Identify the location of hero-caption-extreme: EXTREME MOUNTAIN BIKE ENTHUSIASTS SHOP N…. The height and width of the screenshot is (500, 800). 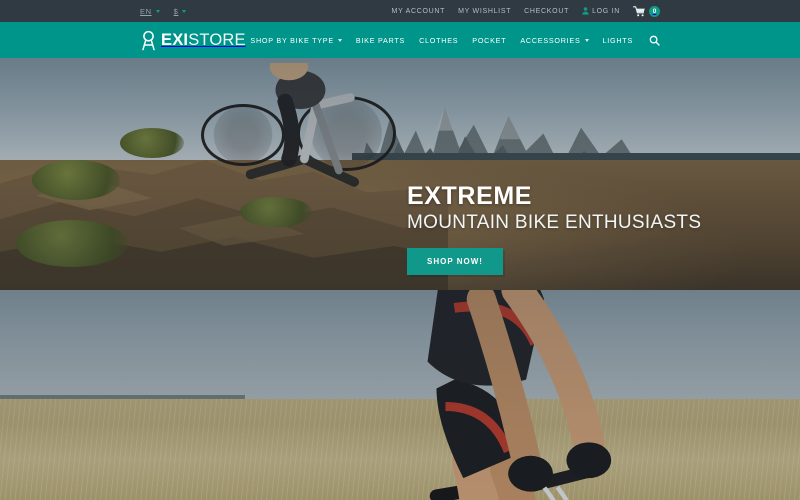
(554, 229).